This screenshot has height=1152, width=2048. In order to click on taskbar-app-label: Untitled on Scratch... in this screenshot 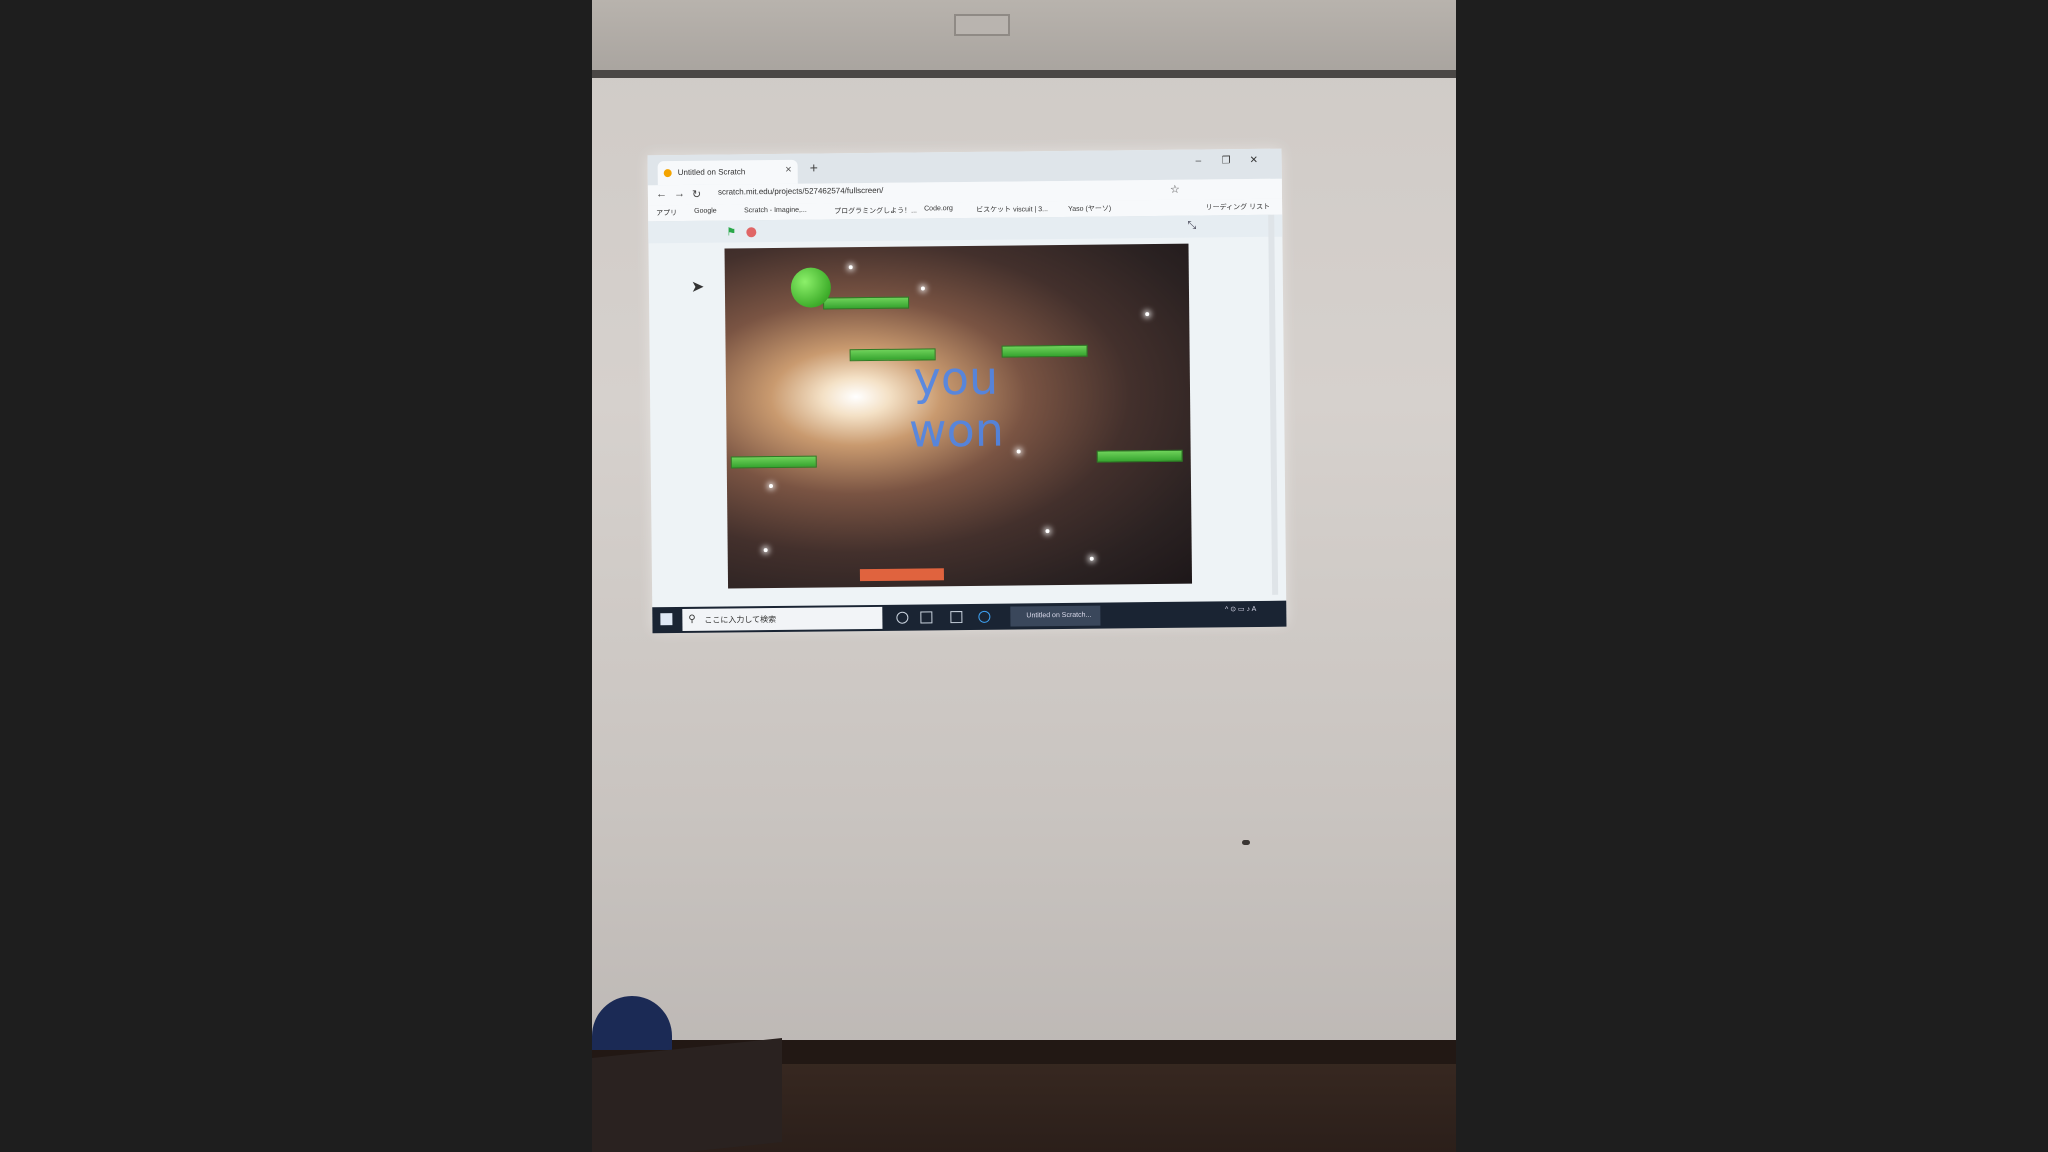, I will do `click(1059, 615)`.